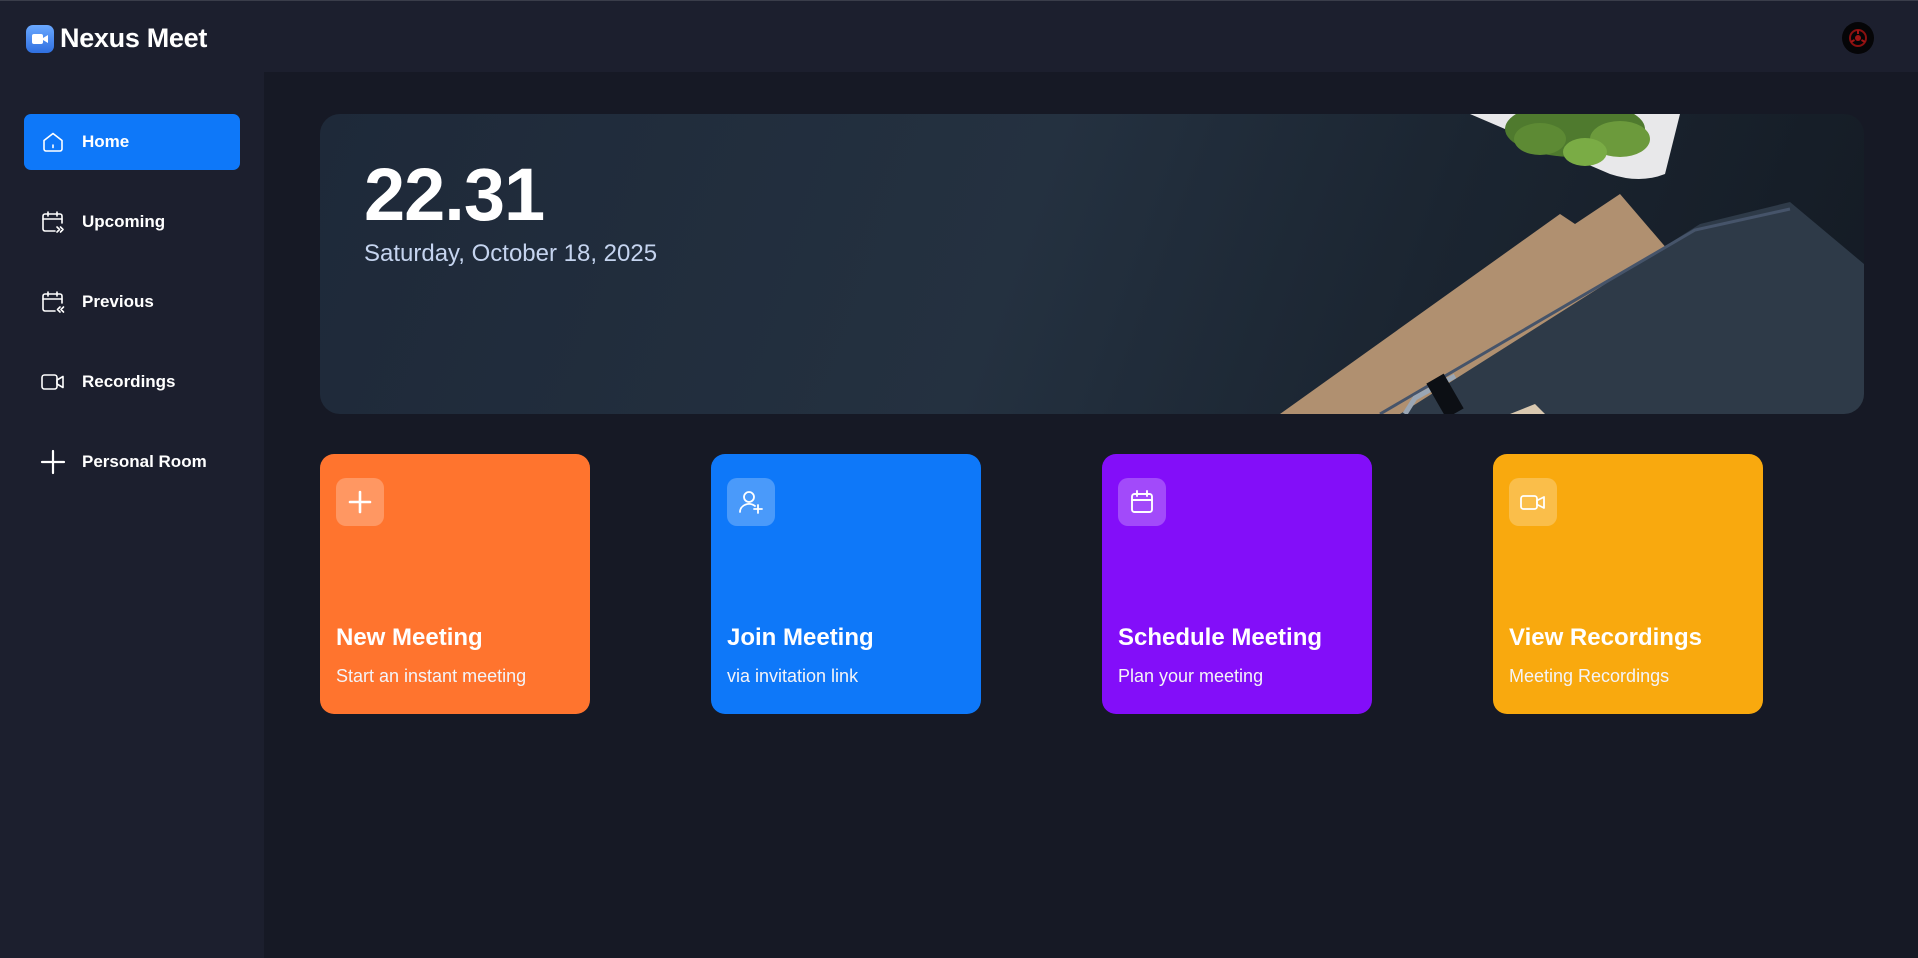  What do you see at coordinates (1605, 637) in the screenshot?
I see `card-title: View Recordings` at bounding box center [1605, 637].